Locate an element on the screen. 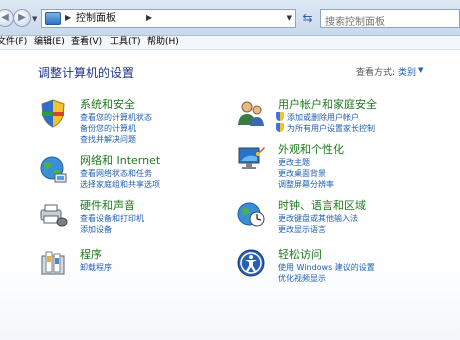 The image size is (460, 340). search-box is located at coordinates (390, 20).